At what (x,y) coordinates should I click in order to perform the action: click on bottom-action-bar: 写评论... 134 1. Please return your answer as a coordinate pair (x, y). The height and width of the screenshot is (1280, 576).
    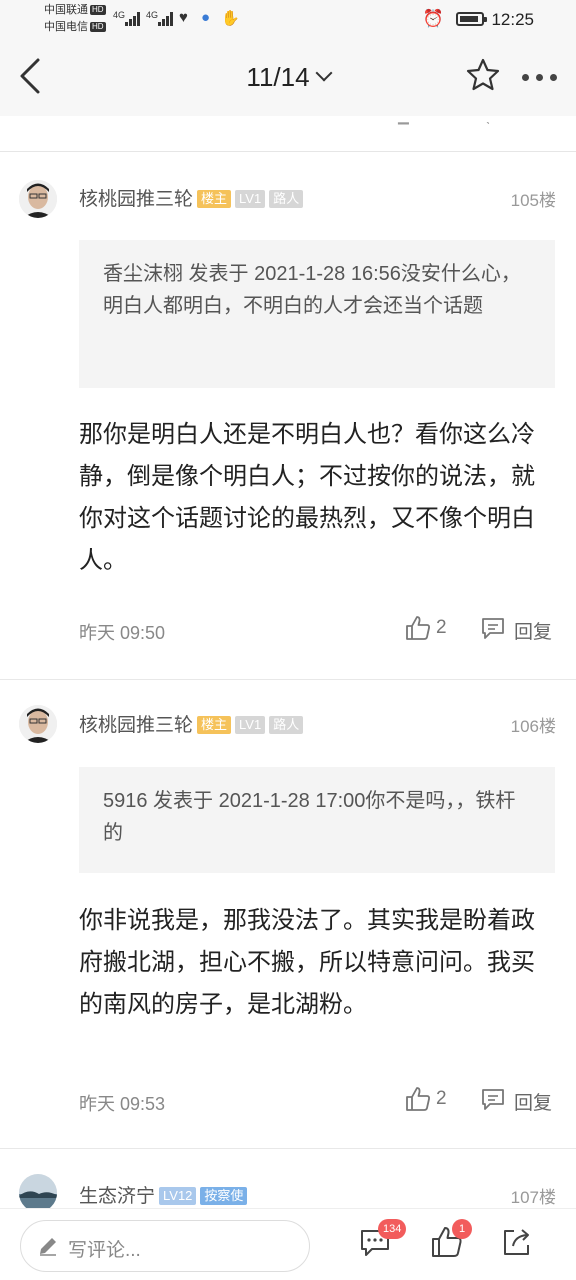
    Looking at the image, I should click on (288, 1244).